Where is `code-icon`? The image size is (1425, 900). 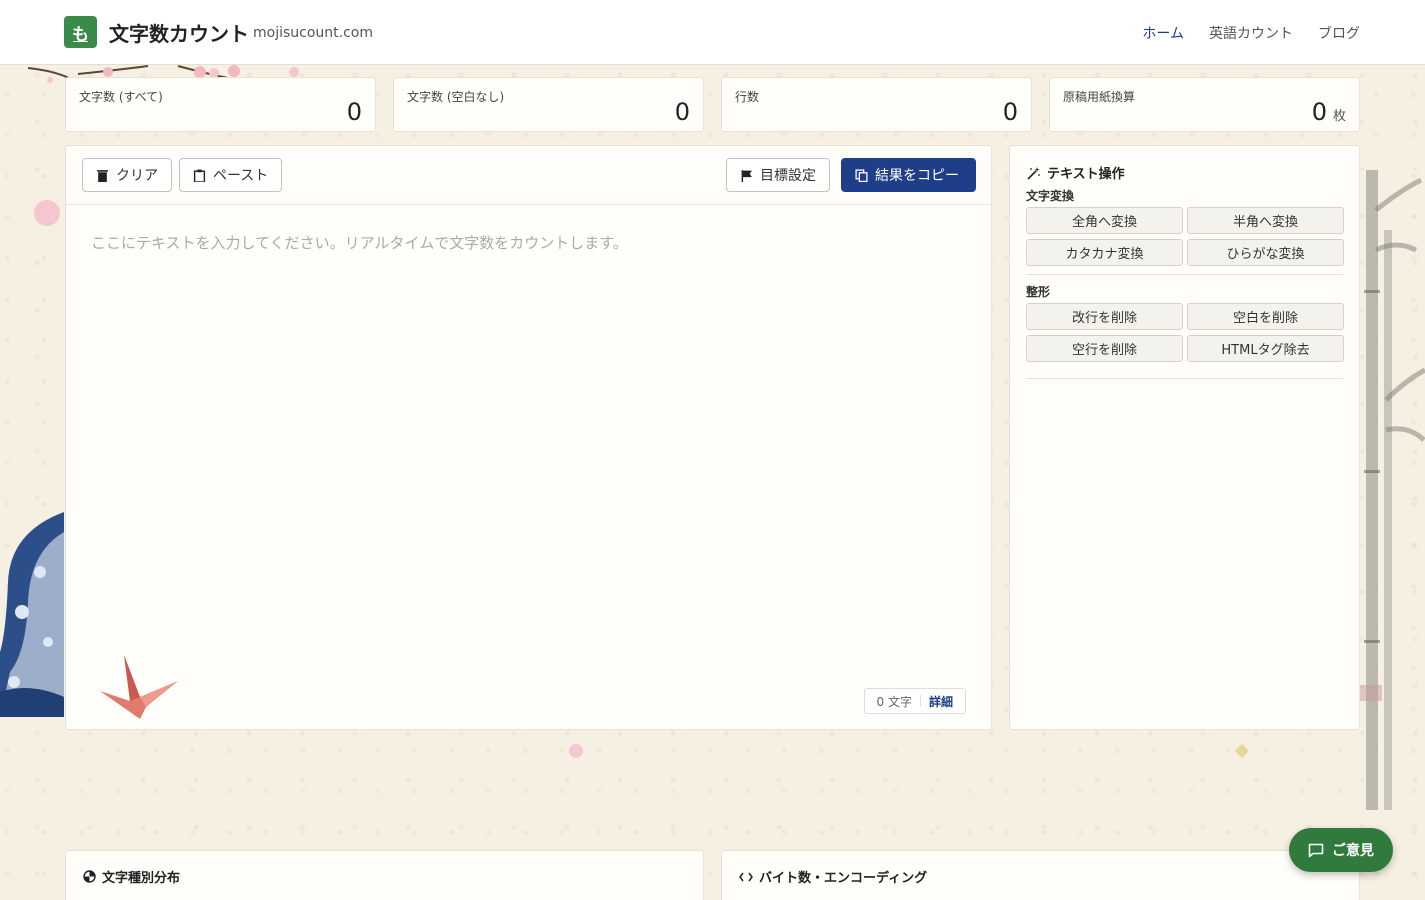 code-icon is located at coordinates (746, 876).